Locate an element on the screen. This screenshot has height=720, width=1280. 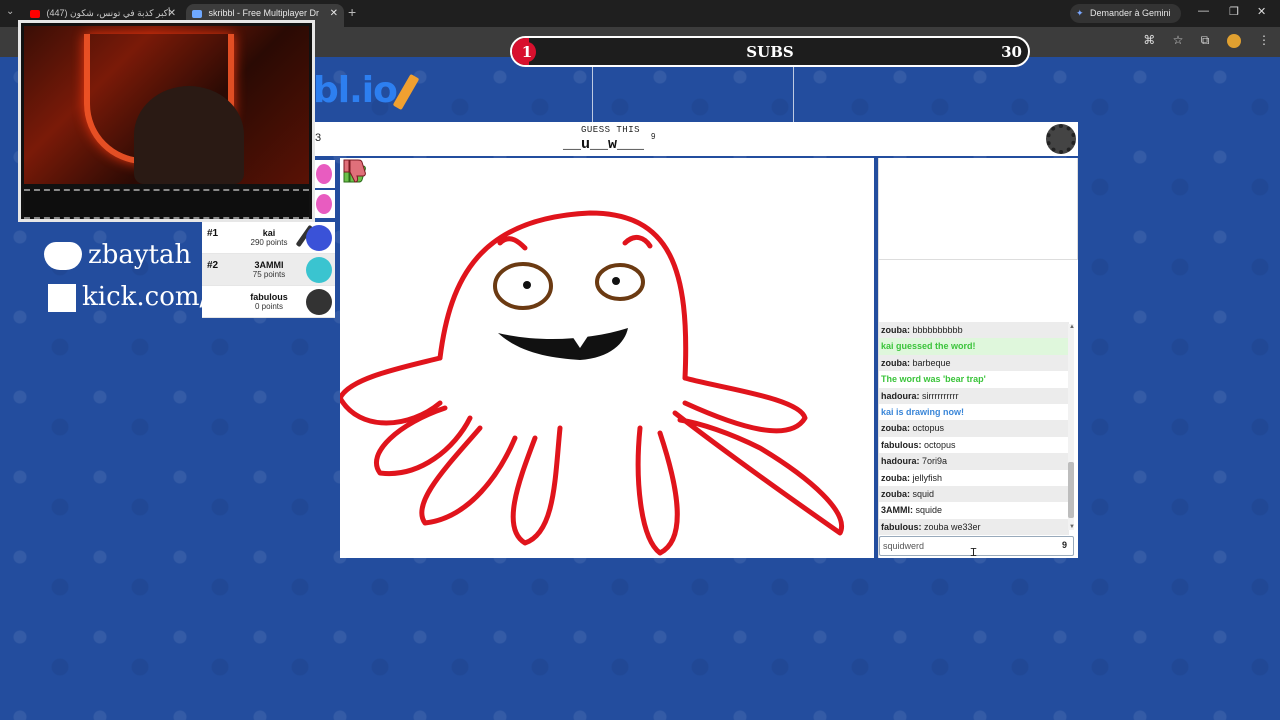
skribbl-favicon-icon is located at coordinates (197, 13).